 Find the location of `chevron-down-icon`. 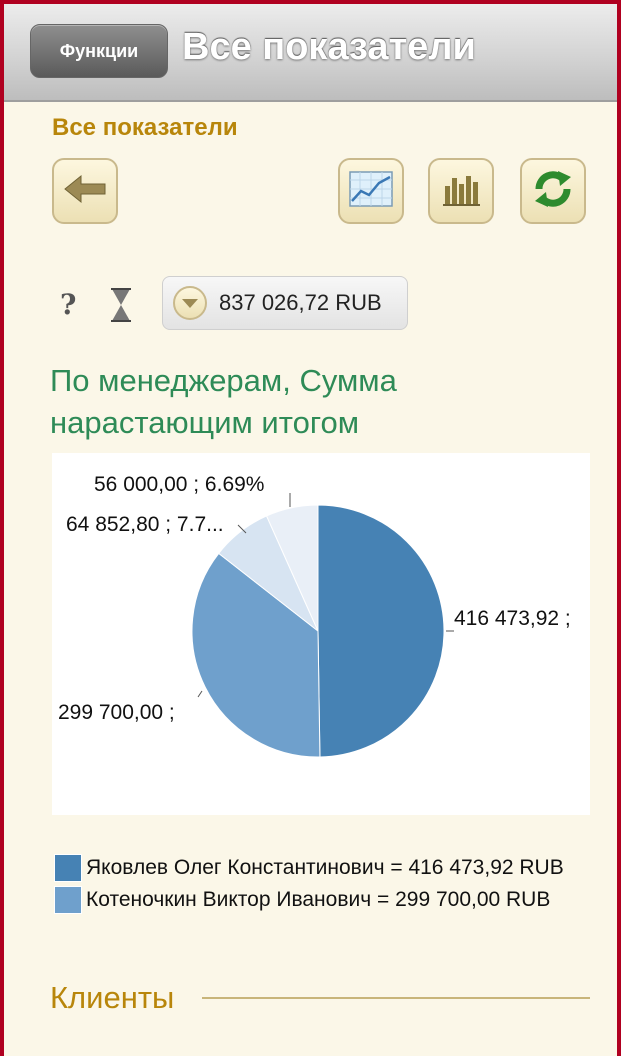

chevron-down-icon is located at coordinates (190, 303).